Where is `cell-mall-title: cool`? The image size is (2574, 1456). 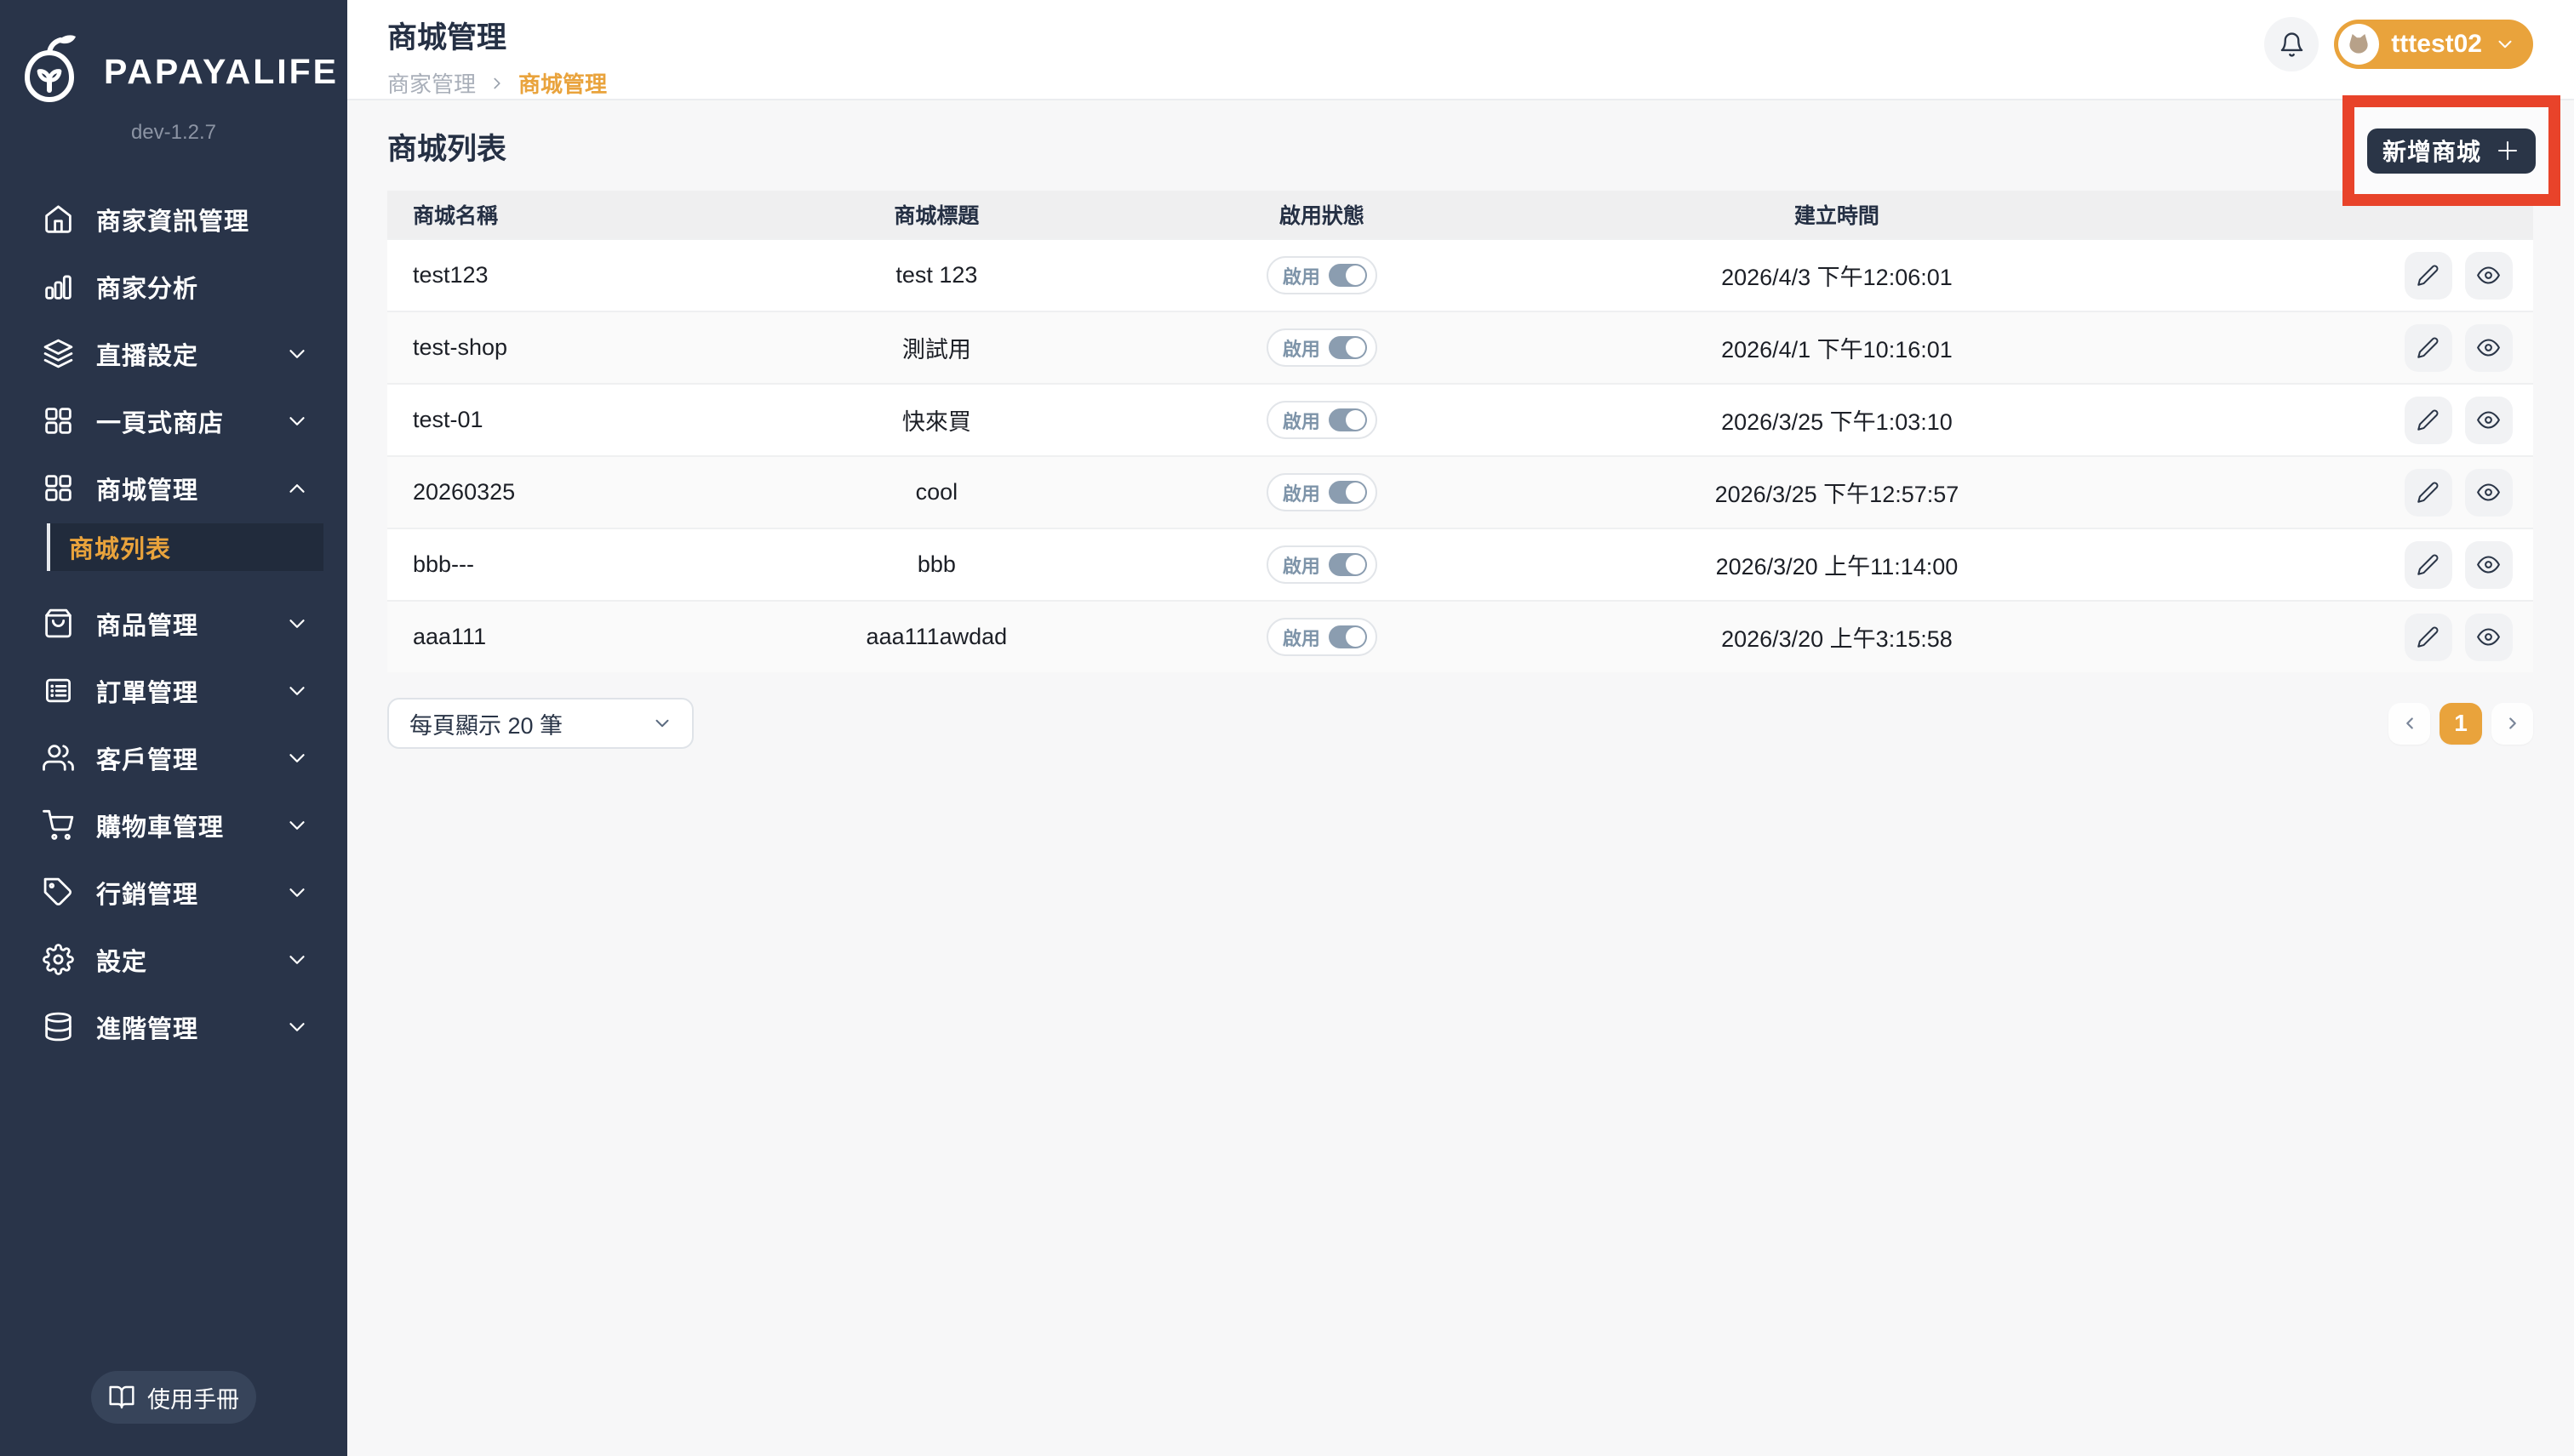
cell-mall-title: cool is located at coordinates (936, 492).